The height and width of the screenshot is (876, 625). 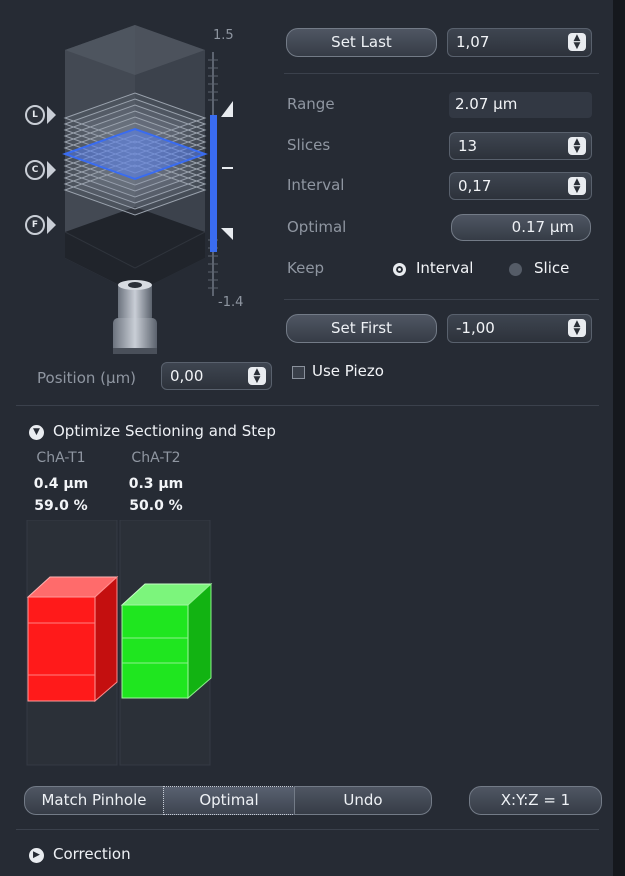 I want to click on last-pointer-icon, so click(x=51, y=115).